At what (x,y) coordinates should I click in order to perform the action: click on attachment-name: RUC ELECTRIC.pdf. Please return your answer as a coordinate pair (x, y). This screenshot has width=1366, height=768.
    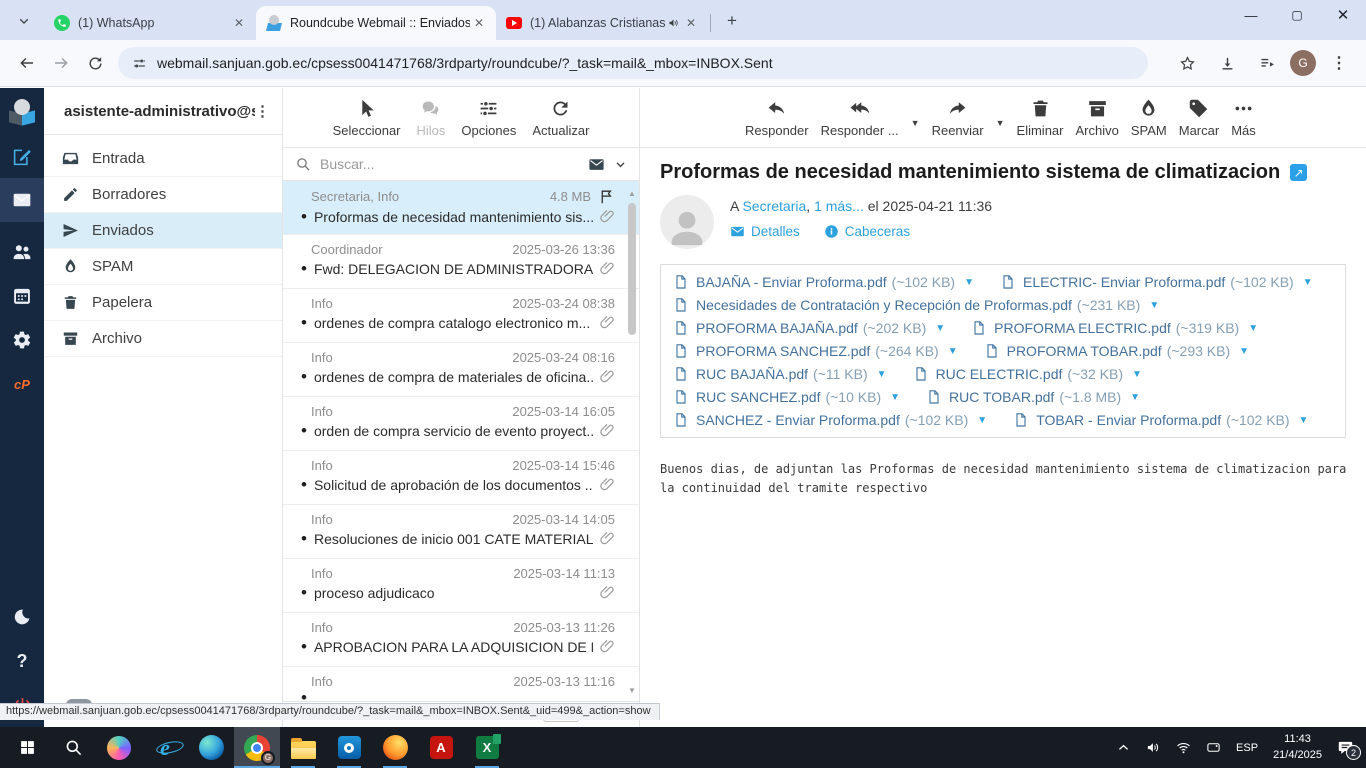
    Looking at the image, I should click on (999, 374).